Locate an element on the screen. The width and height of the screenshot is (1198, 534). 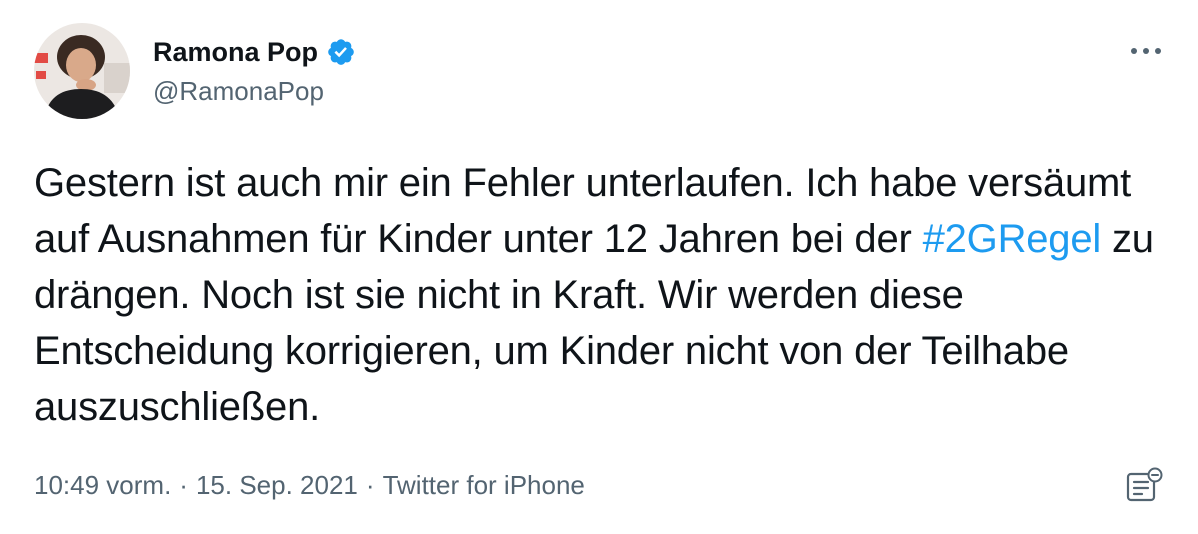
hashtag-link: #2GRegel is located at coordinates (1012, 239).